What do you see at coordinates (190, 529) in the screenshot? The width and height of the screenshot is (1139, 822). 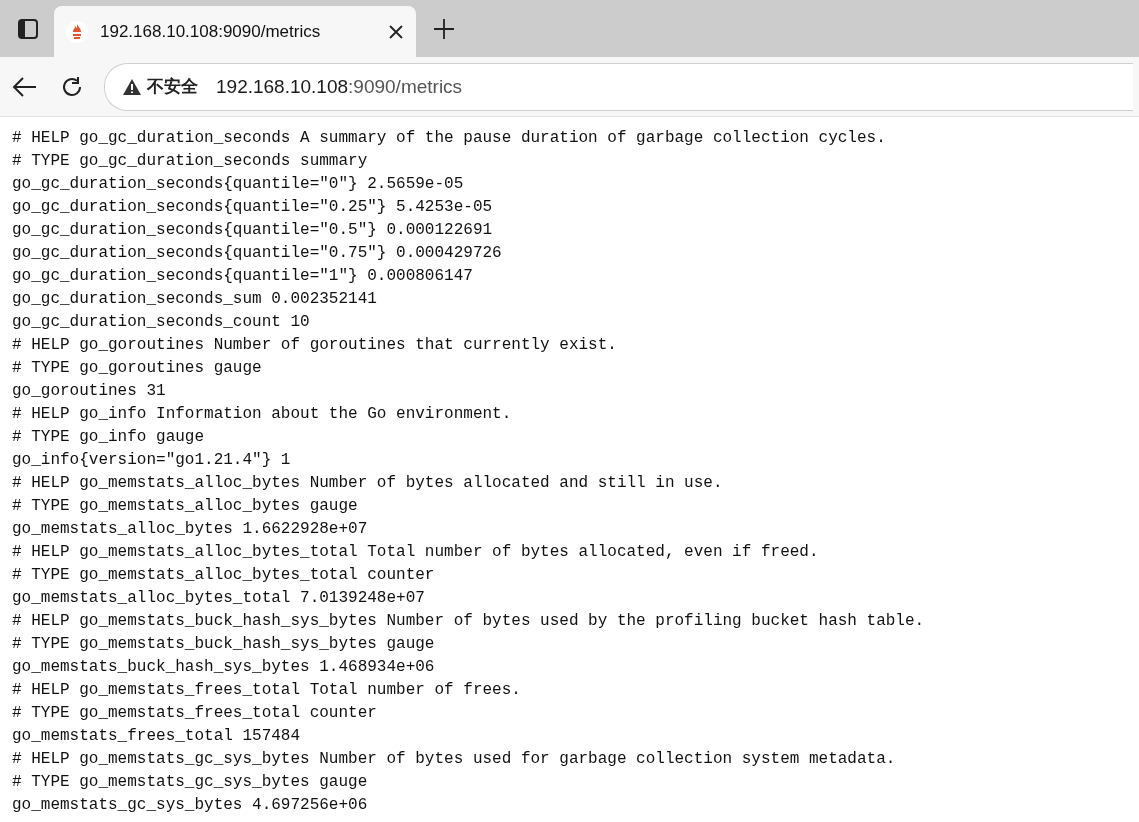 I see `metrics-line: go_memstats_alloc_bytes 1.6622928e+07` at bounding box center [190, 529].